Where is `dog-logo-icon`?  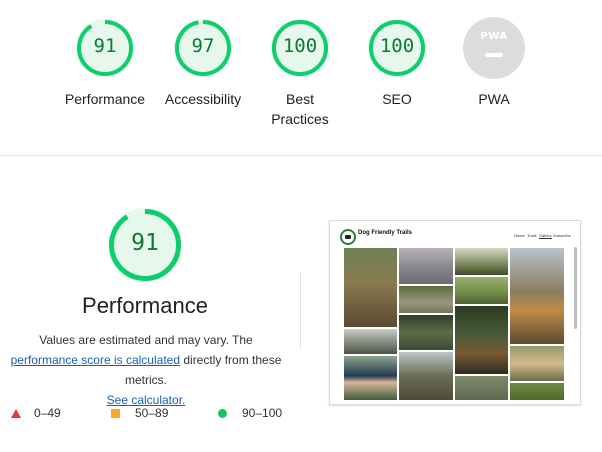 dog-logo-icon is located at coordinates (348, 237).